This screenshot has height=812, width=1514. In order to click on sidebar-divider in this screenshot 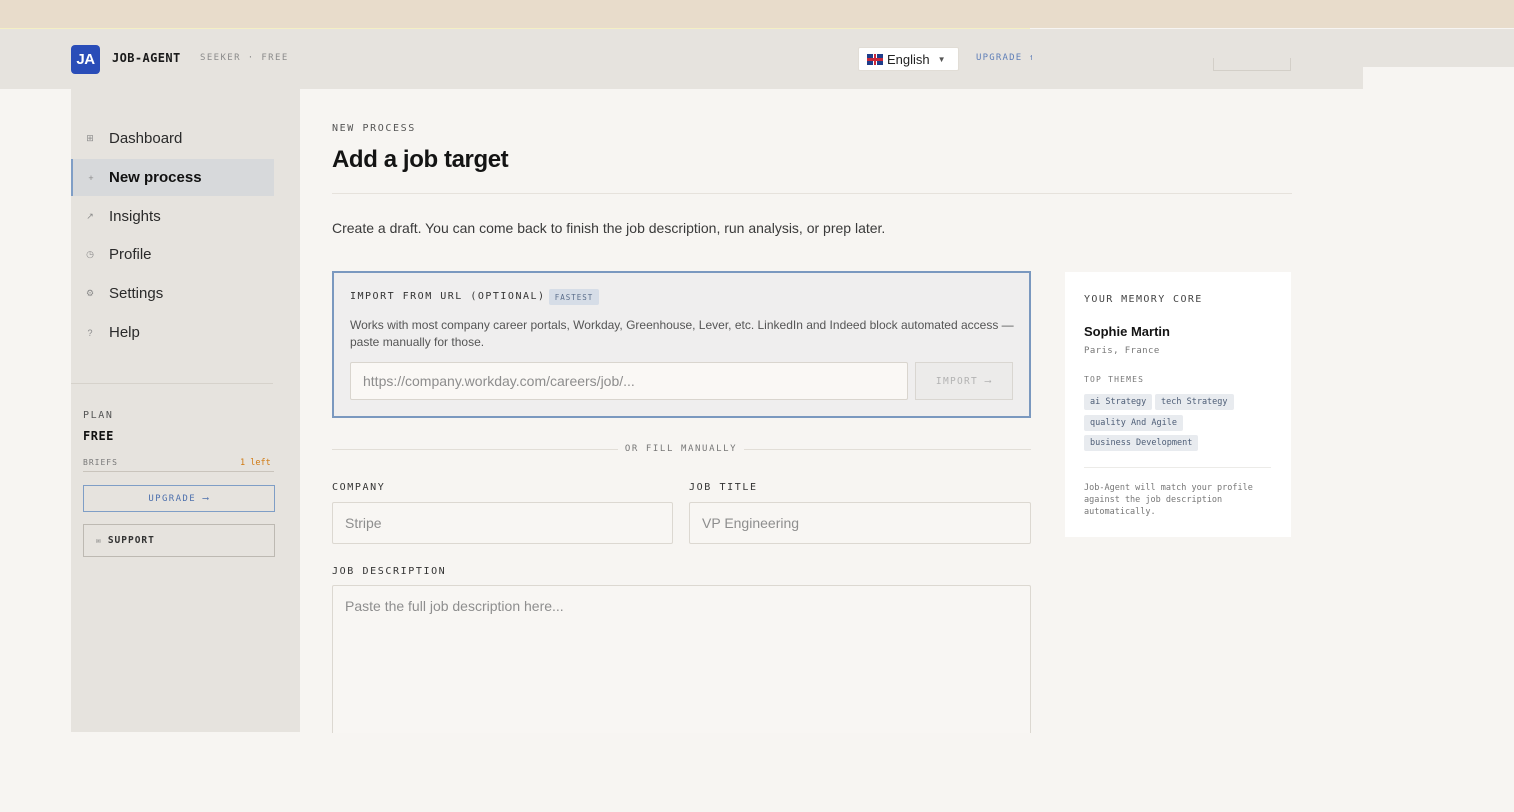, I will do `click(172, 383)`.